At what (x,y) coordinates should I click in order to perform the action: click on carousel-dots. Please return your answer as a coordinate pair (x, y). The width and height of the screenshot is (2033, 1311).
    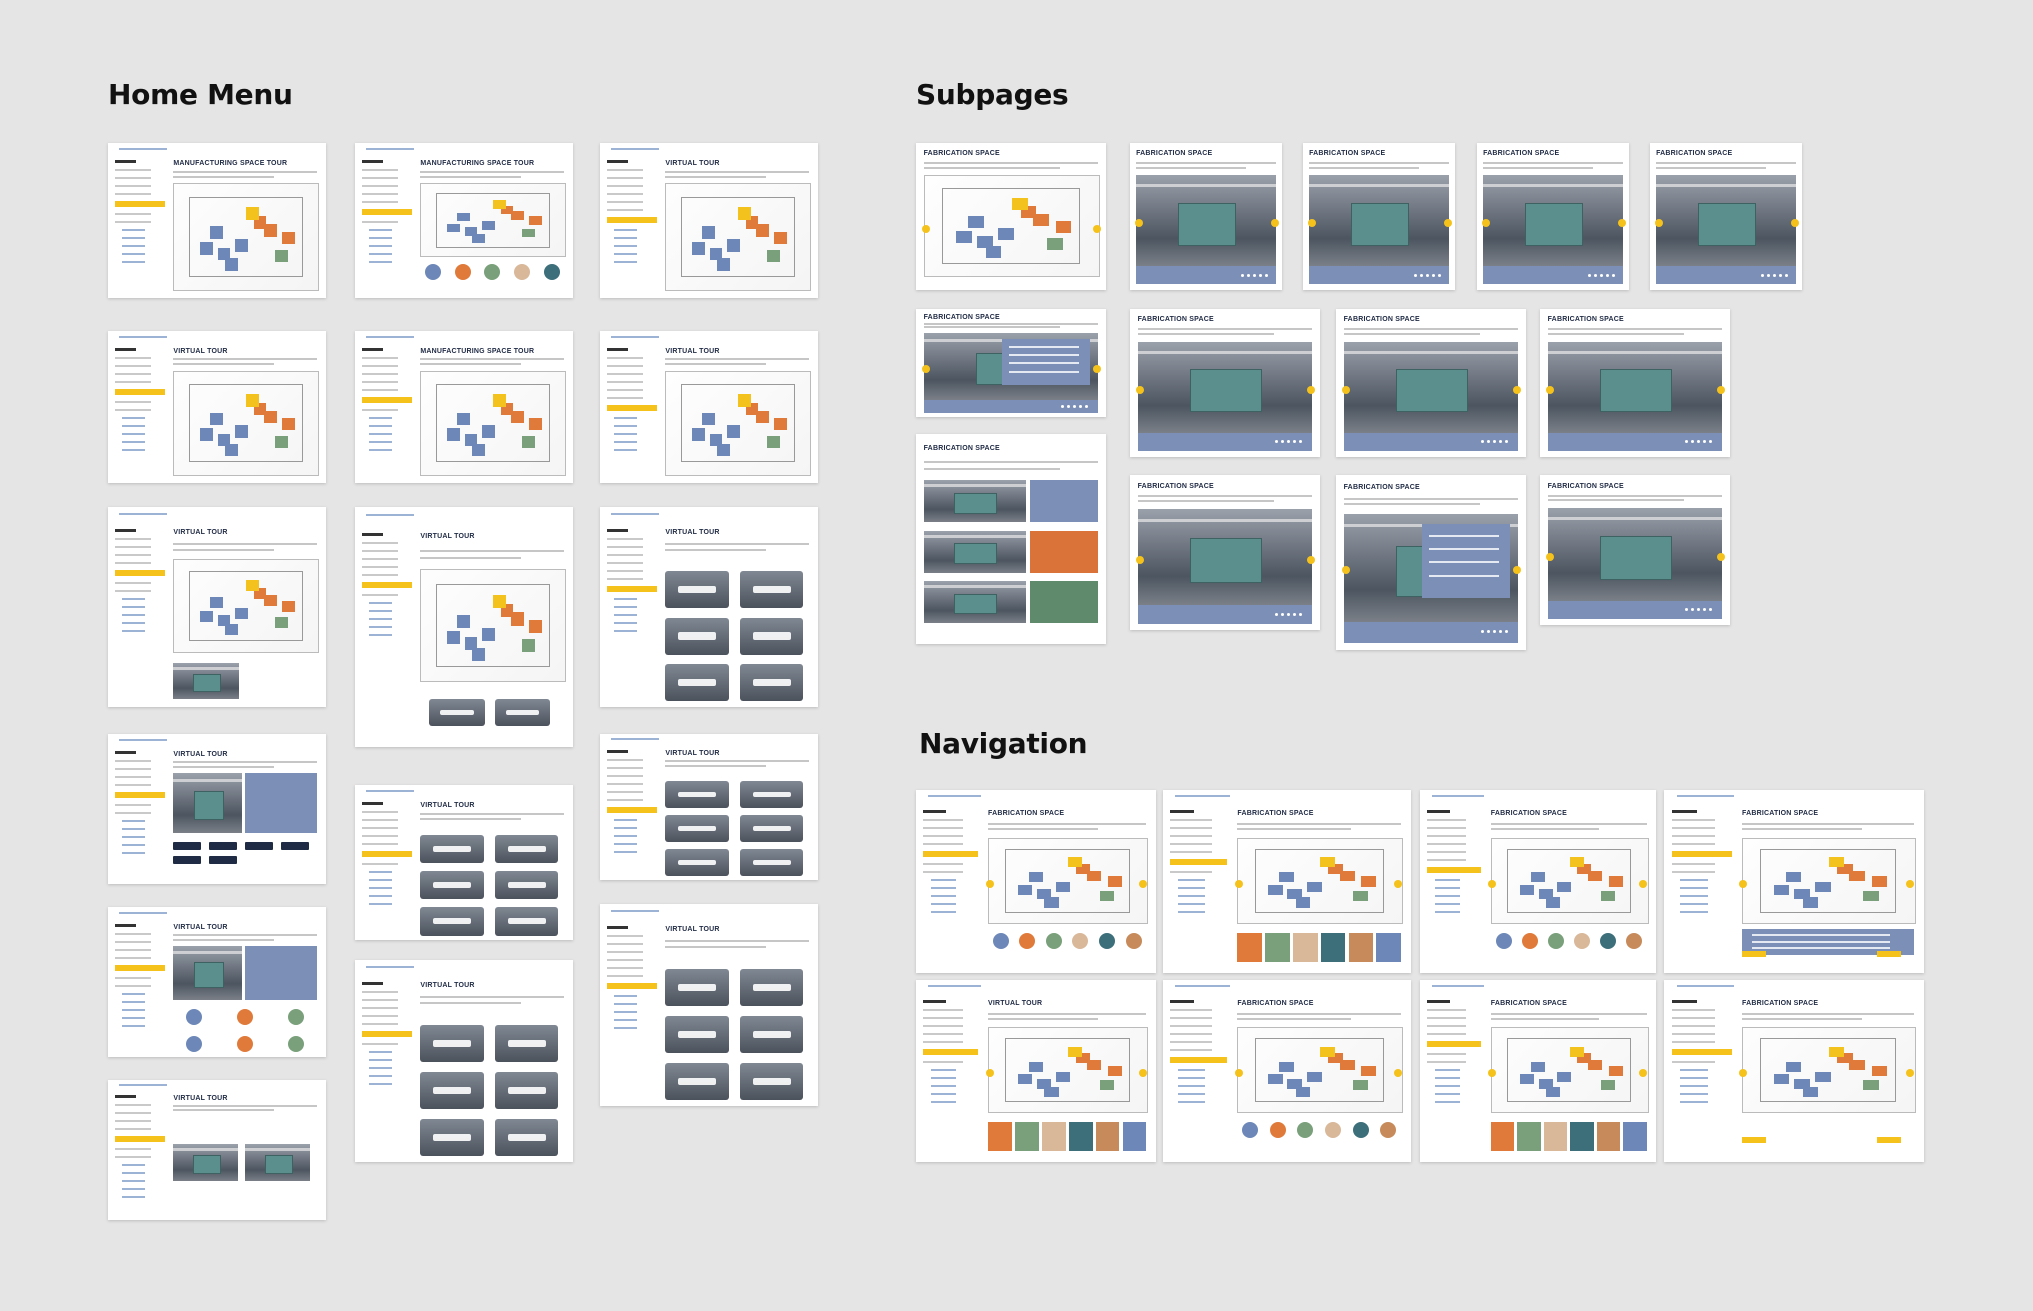
    Looking at the image, I should click on (1288, 442).